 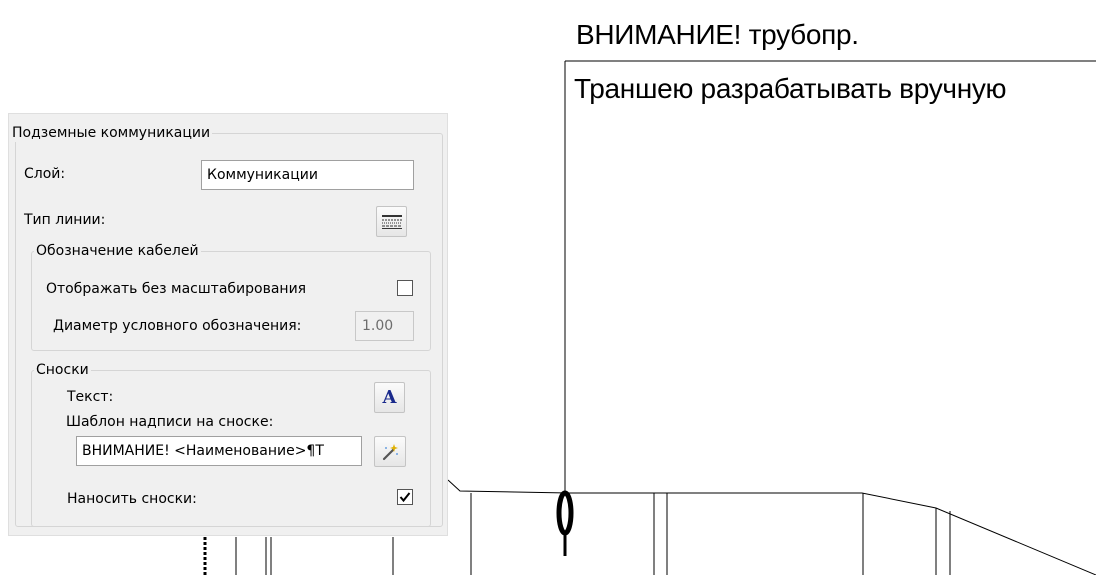 What do you see at coordinates (790, 88) in the screenshot?
I see `callout-text-line: Траншею разрабатывать вручную` at bounding box center [790, 88].